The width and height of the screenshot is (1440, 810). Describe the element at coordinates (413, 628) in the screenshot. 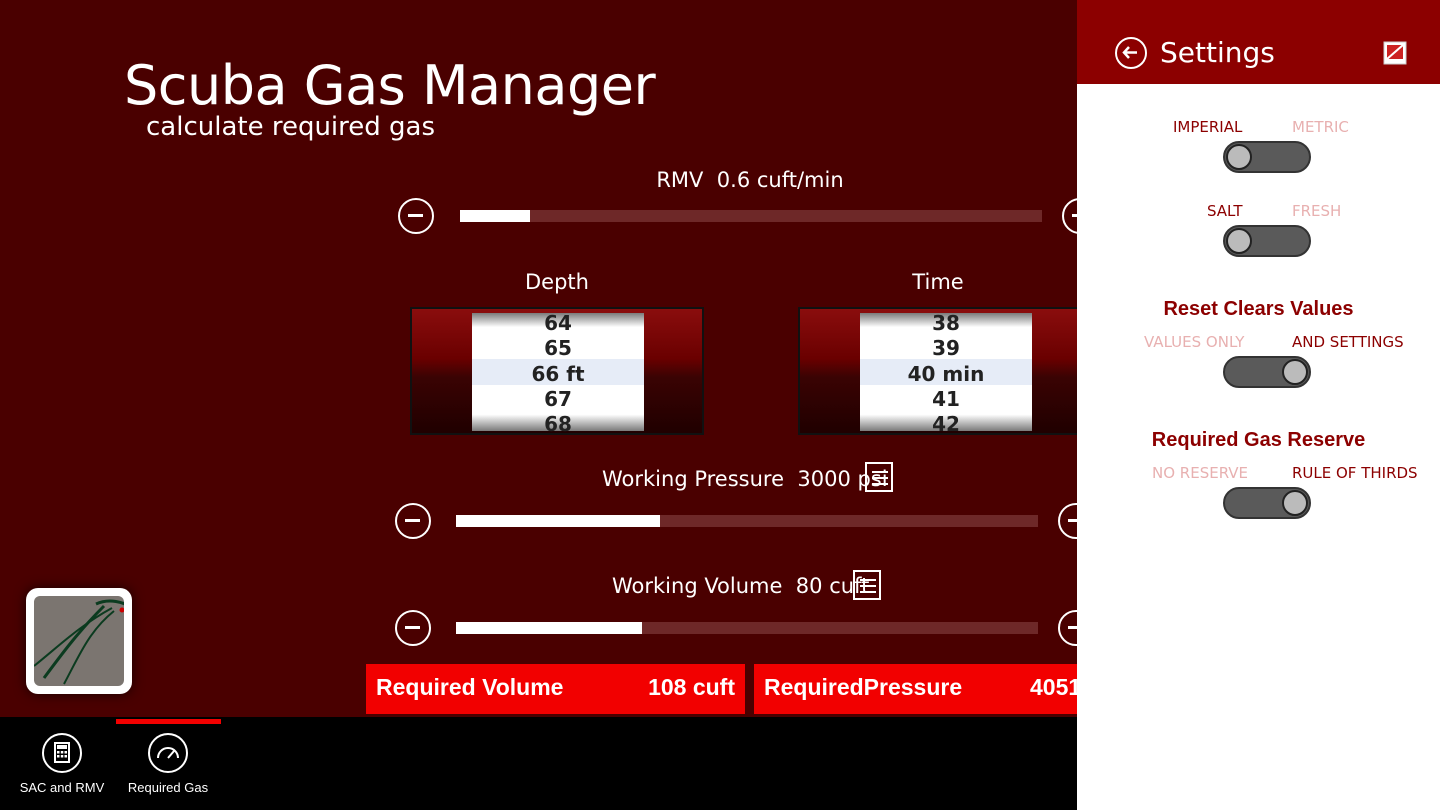

I see `working-volume-decrease-button` at that location.